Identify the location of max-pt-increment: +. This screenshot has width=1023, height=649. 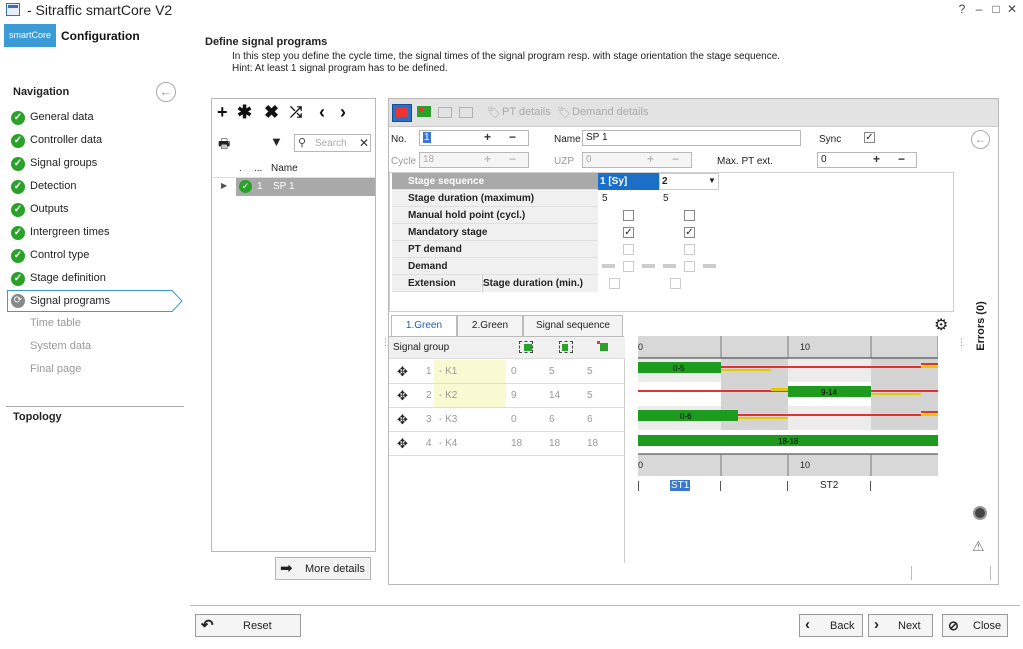
(876, 159).